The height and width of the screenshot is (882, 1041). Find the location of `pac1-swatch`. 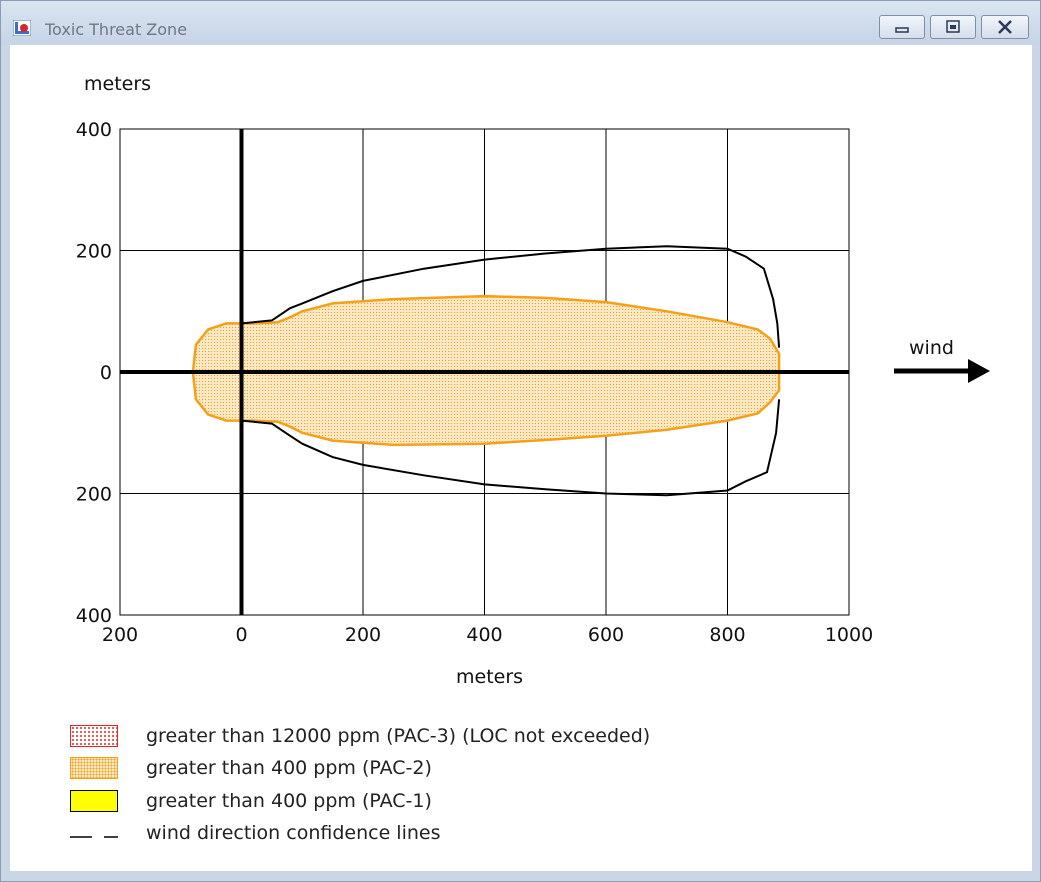

pac1-swatch is located at coordinates (94, 801).